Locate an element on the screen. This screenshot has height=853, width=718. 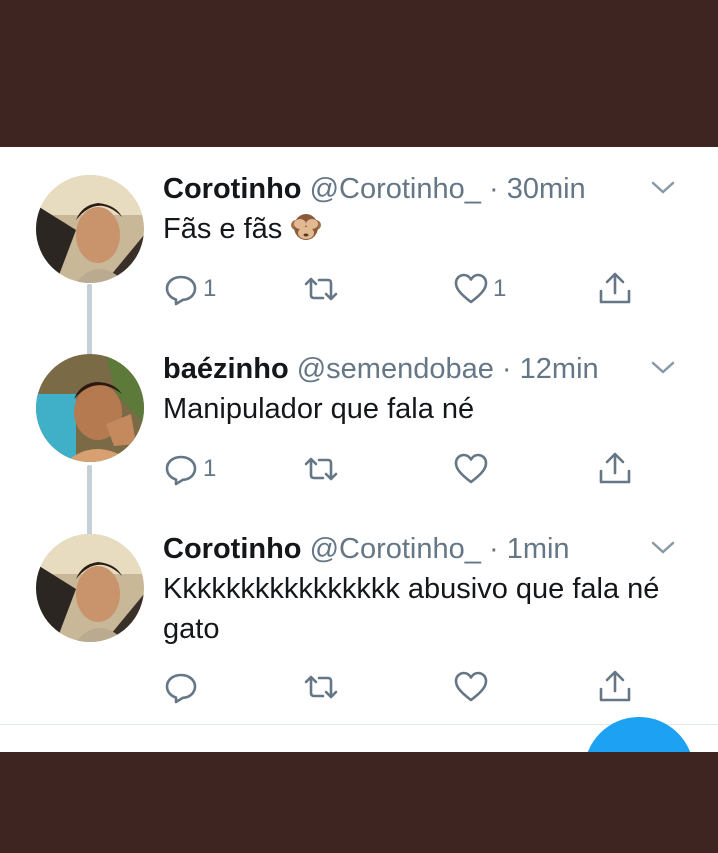
tweet-text: Manipulador que fala né is located at coordinates (319, 409).